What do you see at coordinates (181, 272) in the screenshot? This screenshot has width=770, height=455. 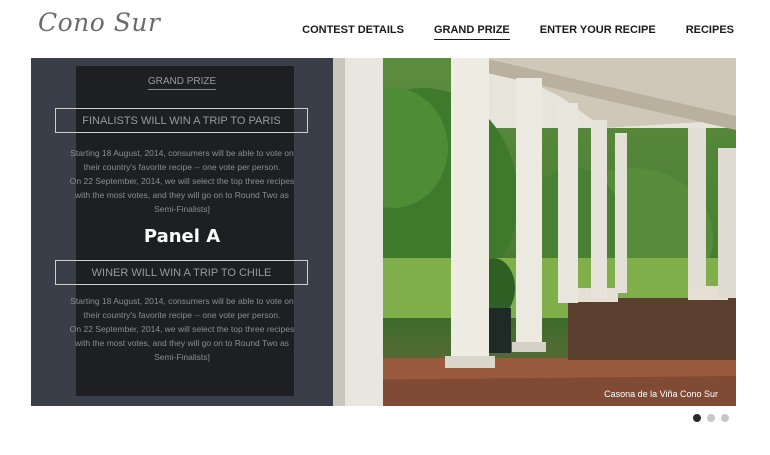 I see `box-title-chile: WINER WILL WIN A TRIP TO CHILE` at bounding box center [181, 272].